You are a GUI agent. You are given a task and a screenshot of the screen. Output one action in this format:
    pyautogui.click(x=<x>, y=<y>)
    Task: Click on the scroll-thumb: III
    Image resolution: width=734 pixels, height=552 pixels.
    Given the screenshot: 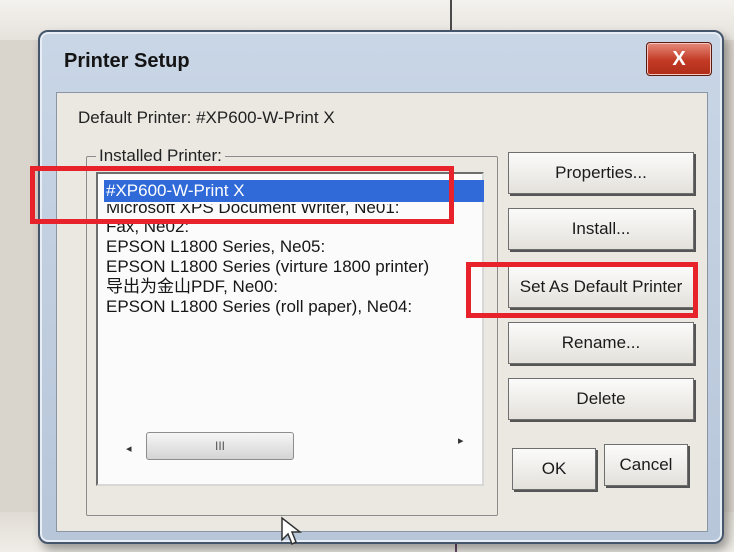 What is the action you would take?
    pyautogui.click(x=220, y=446)
    